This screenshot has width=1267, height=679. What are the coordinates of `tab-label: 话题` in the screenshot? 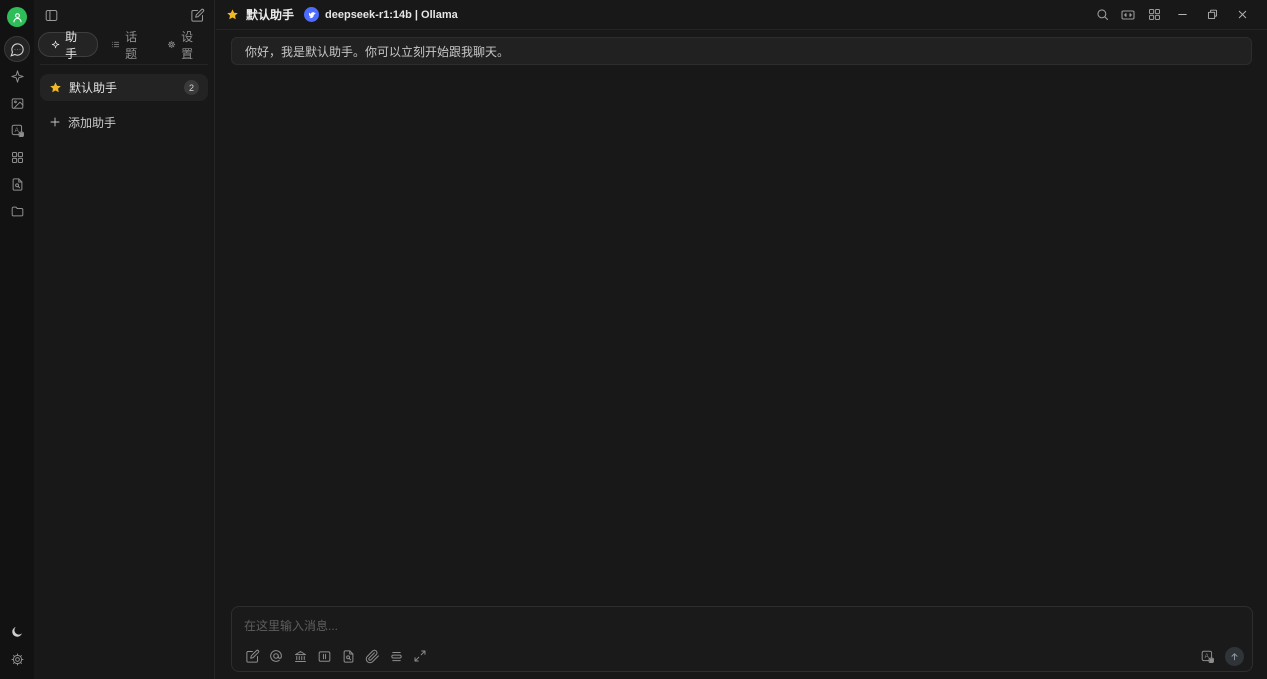 It's located at (131, 45).